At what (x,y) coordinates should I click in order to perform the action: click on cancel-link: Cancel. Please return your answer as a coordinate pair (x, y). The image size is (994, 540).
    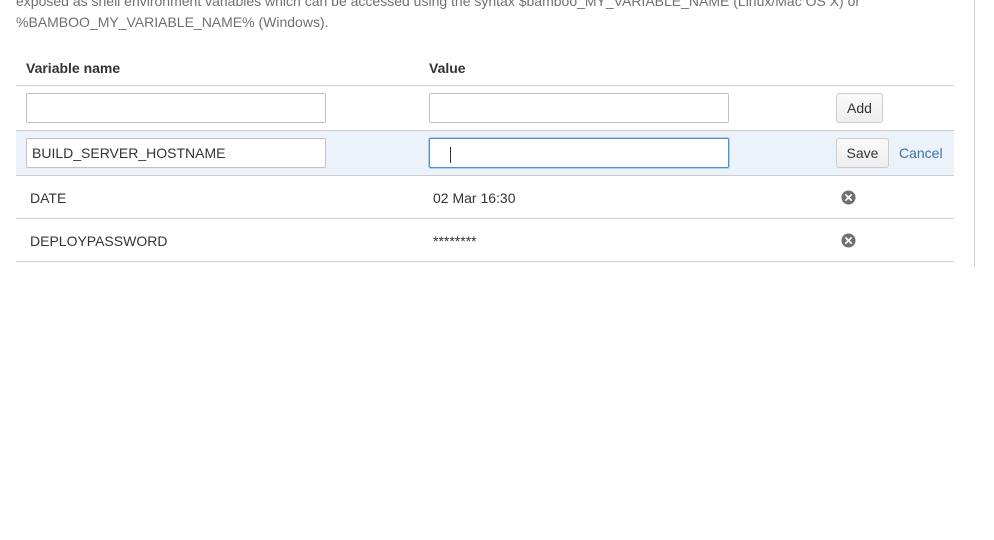
    Looking at the image, I should click on (921, 153).